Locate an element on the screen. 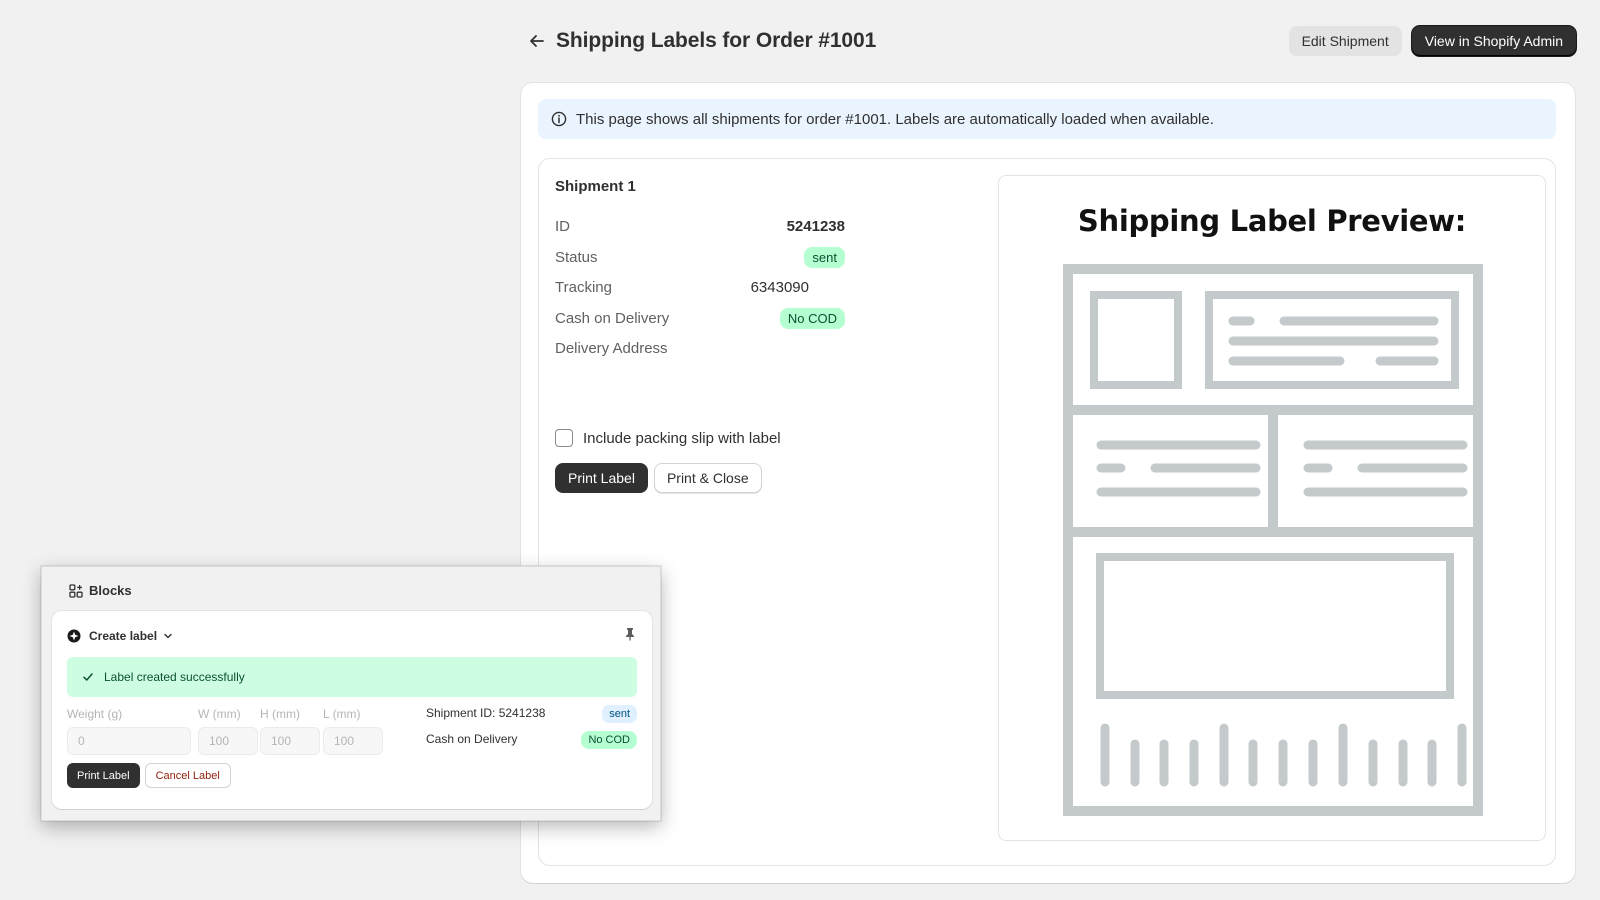 Image resolution: width=1600 pixels, height=900 pixels. success-banner: Label created successfully is located at coordinates (352, 677).